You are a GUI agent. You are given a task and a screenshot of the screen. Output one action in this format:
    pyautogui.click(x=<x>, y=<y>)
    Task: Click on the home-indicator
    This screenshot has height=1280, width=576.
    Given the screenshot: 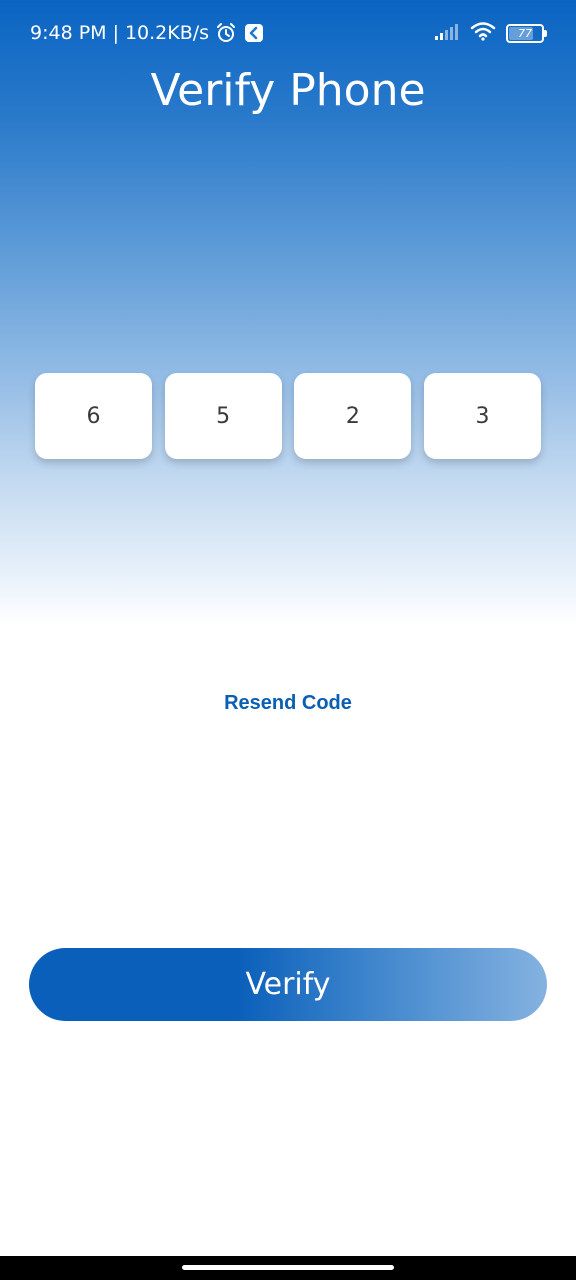 What is the action you would take?
    pyautogui.click(x=288, y=1267)
    